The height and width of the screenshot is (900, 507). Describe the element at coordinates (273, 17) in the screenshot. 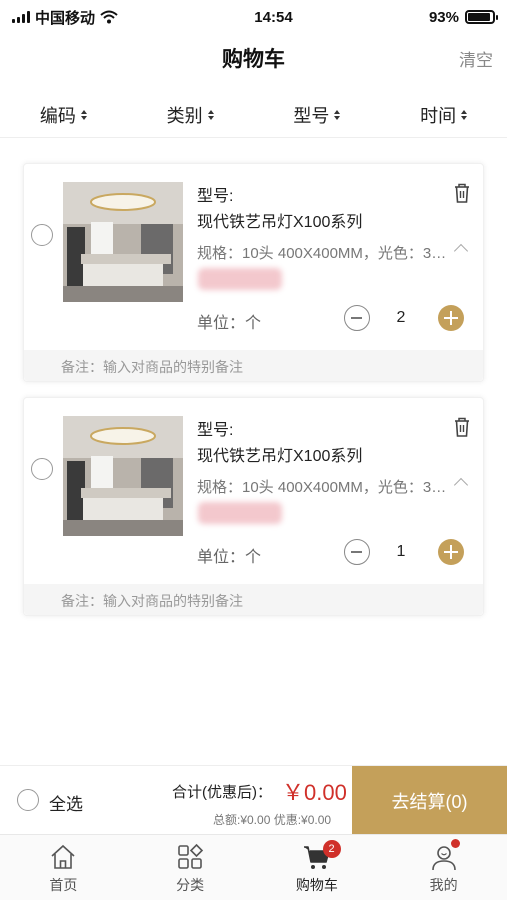

I see `status-time: 14:54` at that location.